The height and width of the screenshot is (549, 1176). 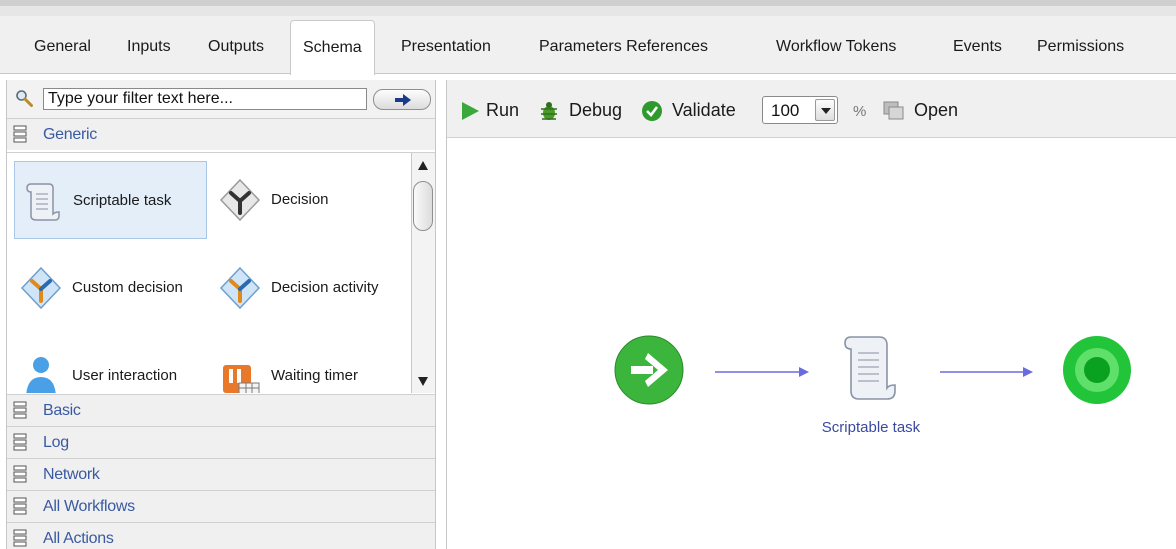 I want to click on tab-events: Events, so click(x=977, y=47).